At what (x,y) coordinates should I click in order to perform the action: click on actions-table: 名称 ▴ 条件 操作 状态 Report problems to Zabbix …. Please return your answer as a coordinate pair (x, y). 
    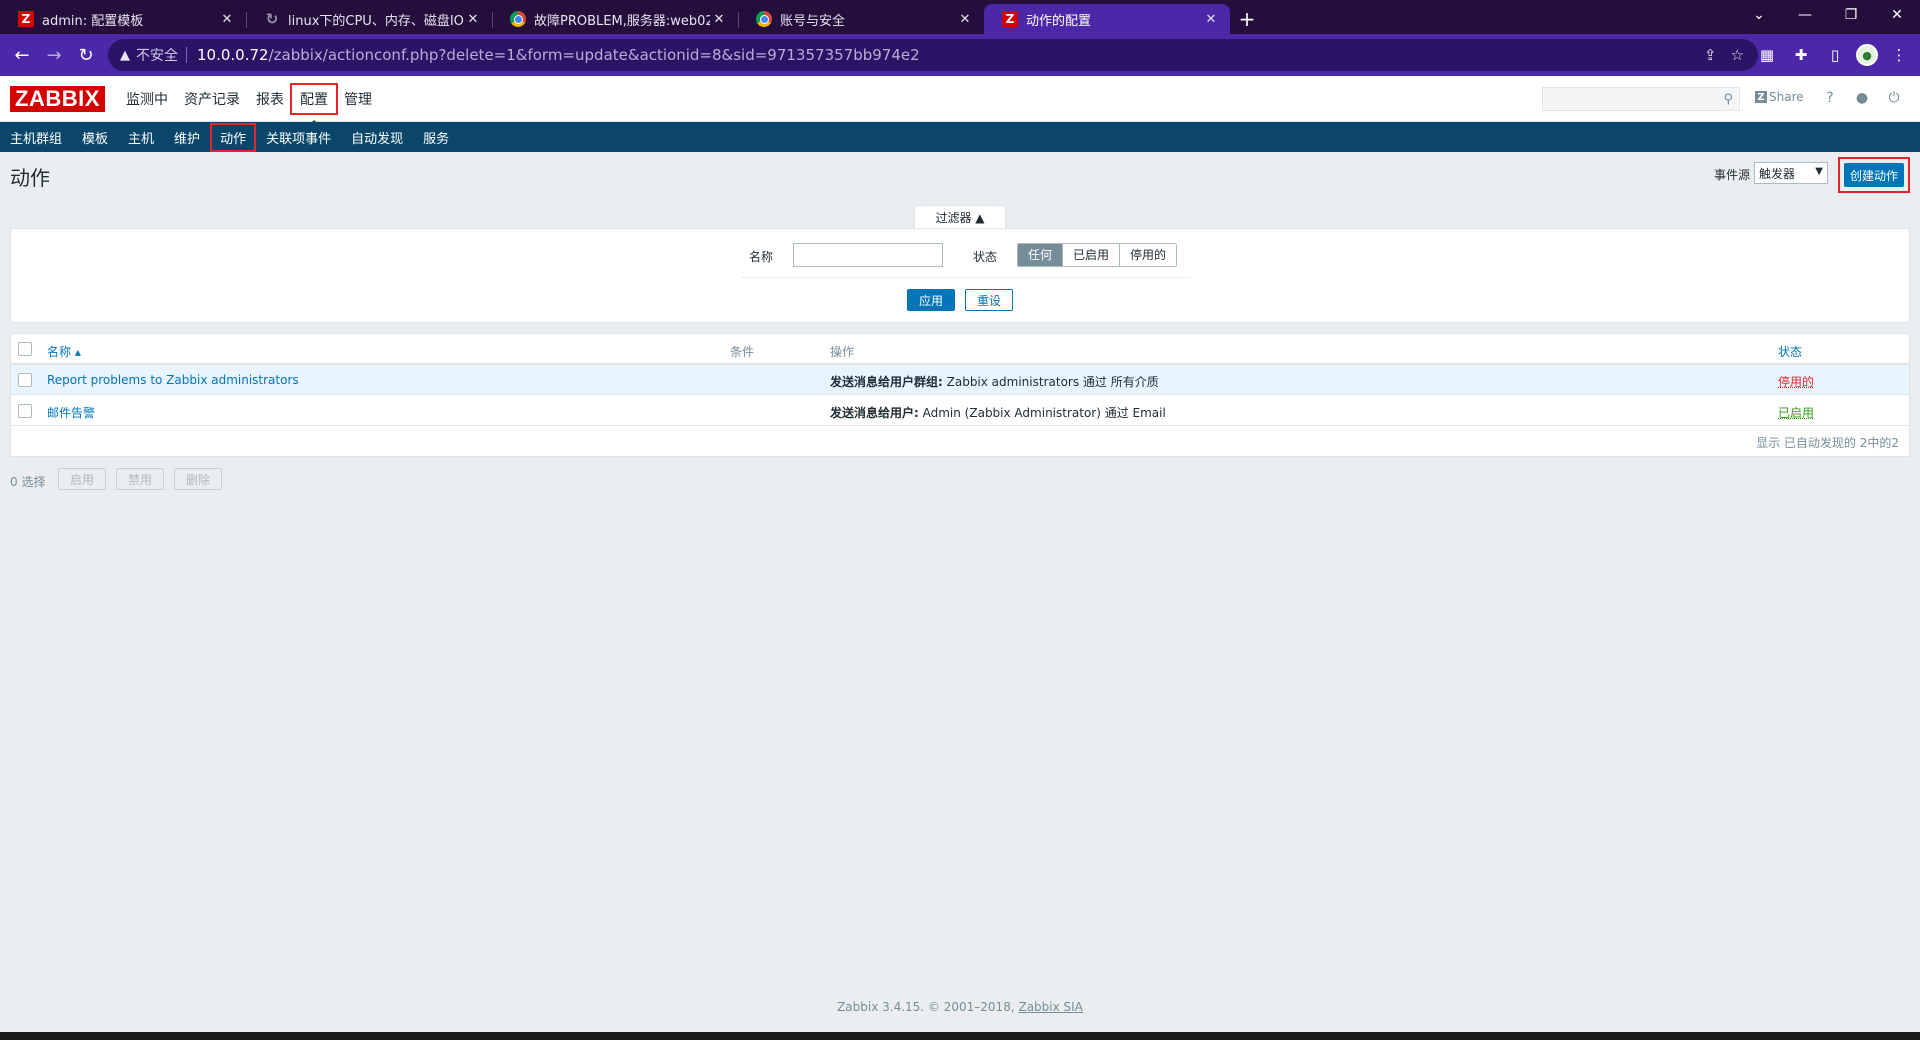
    Looking at the image, I should click on (960, 395).